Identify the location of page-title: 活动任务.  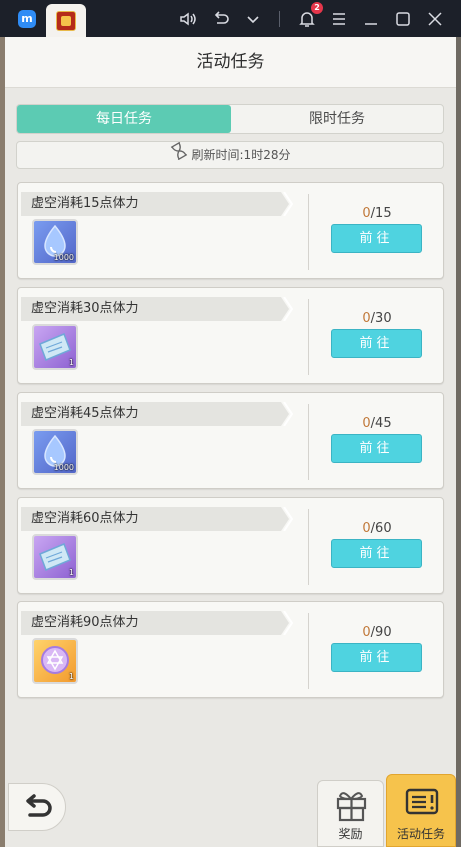
(230, 62).